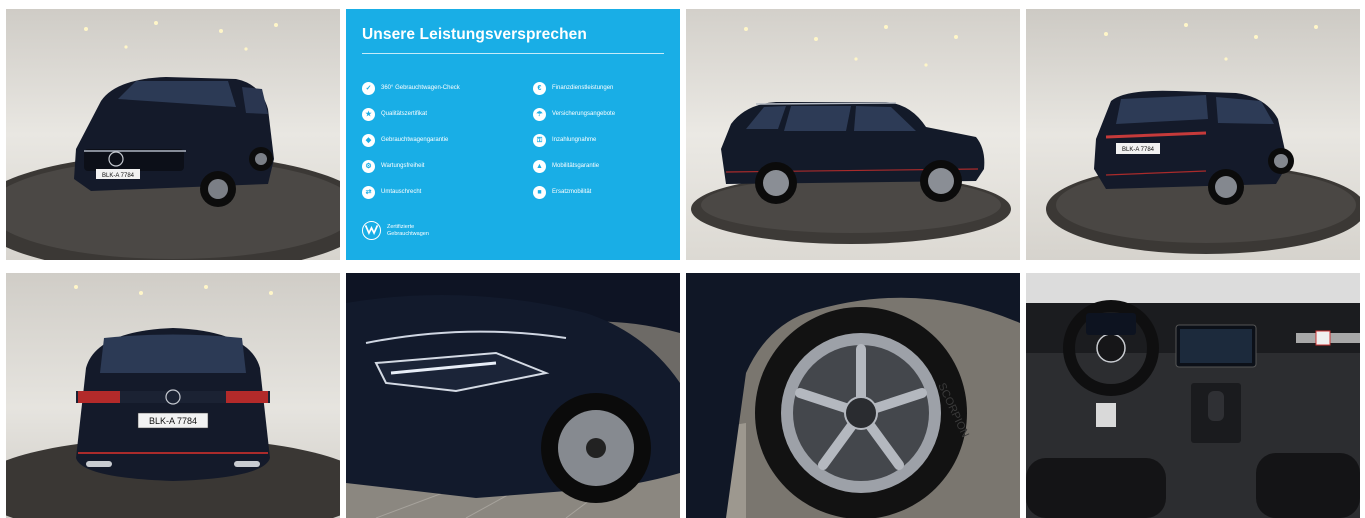 This screenshot has width=1365, height=518. I want to click on promise-item: ⚙ Wartungsfreiheit, so click(442, 166).